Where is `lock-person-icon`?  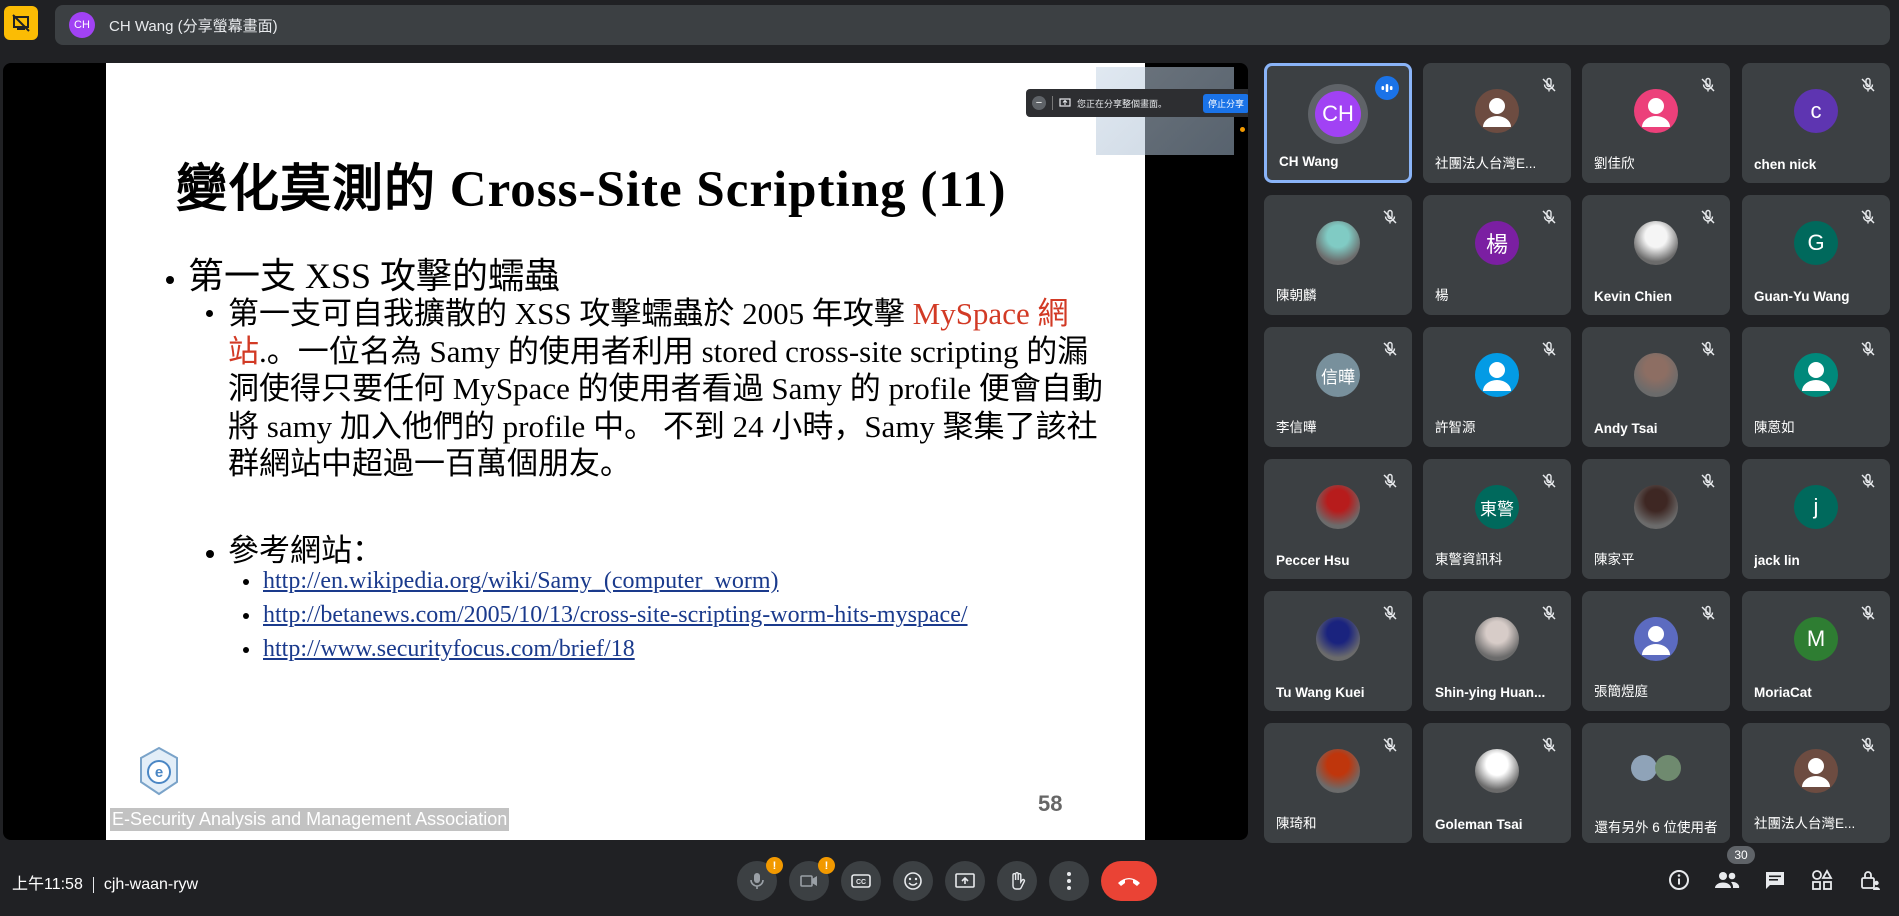 lock-person-icon is located at coordinates (1870, 880).